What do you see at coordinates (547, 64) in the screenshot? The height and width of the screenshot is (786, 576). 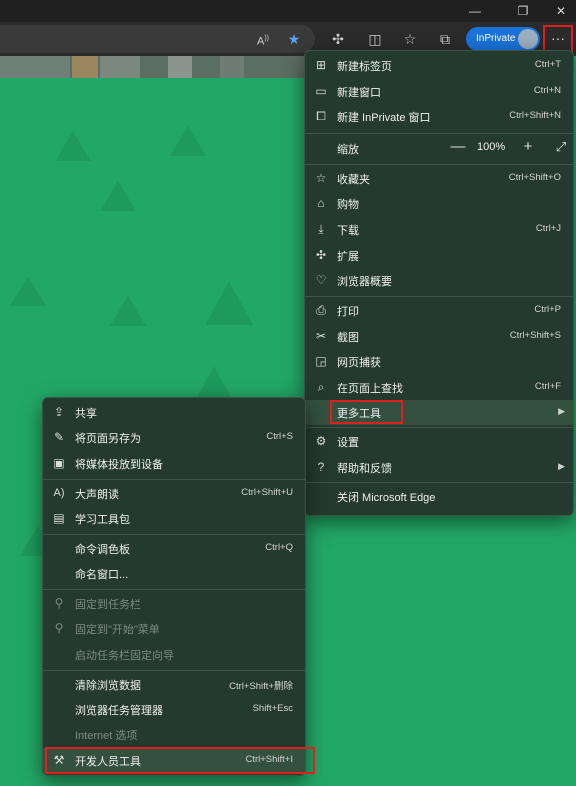 I see `menu-item-shortcut: Ctrl+T` at bounding box center [547, 64].